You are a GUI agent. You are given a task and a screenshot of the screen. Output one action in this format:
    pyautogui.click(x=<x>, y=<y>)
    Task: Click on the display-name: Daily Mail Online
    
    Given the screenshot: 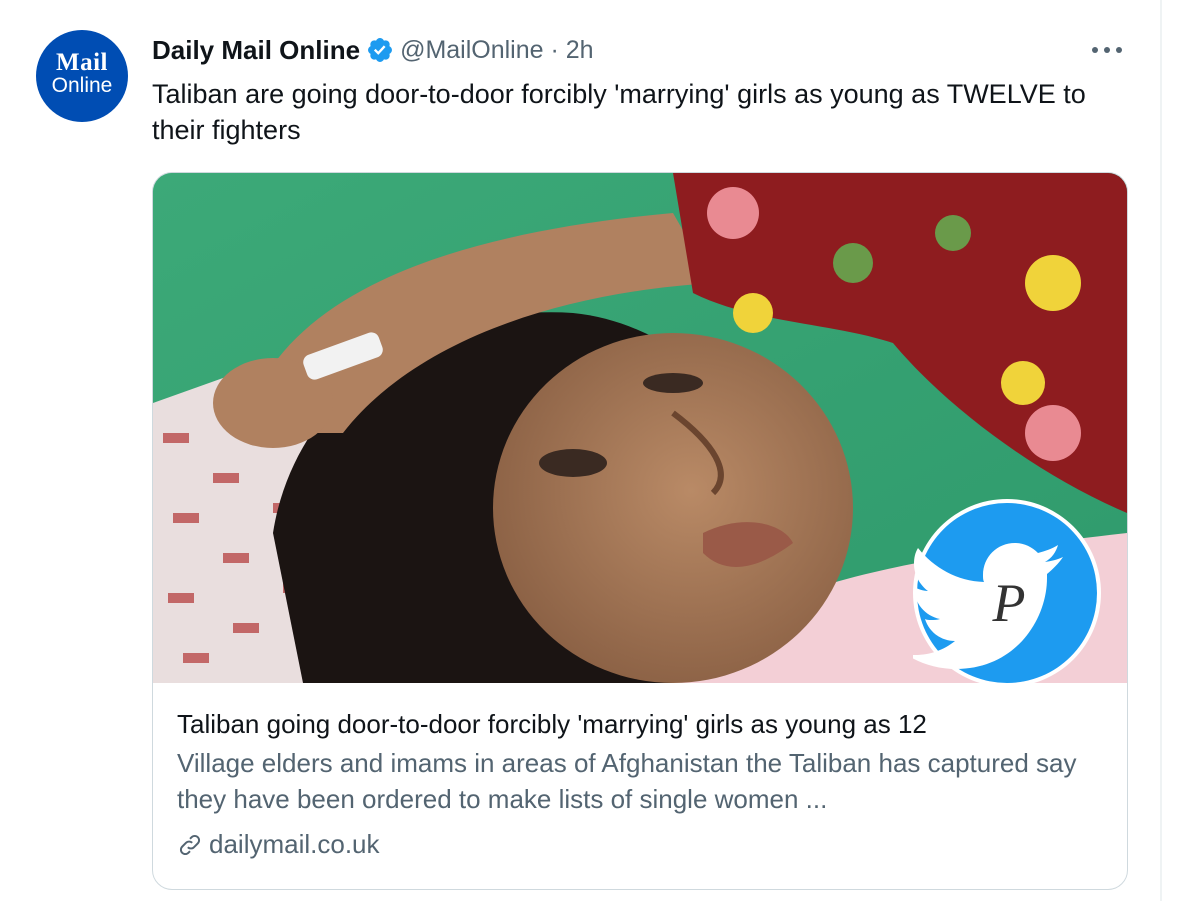 What is the action you would take?
    pyautogui.click(x=256, y=50)
    